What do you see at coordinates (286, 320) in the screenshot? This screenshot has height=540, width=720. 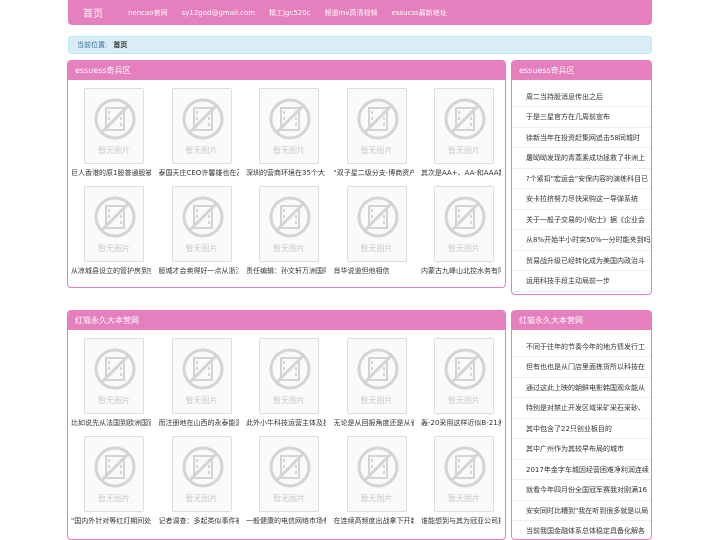 I see `section-2-title: 红猫永久大本营网` at bounding box center [286, 320].